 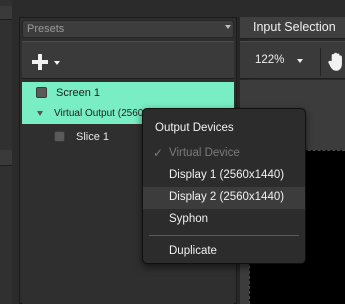 I want to click on presets-dropdown-label: Presets, so click(x=46, y=29).